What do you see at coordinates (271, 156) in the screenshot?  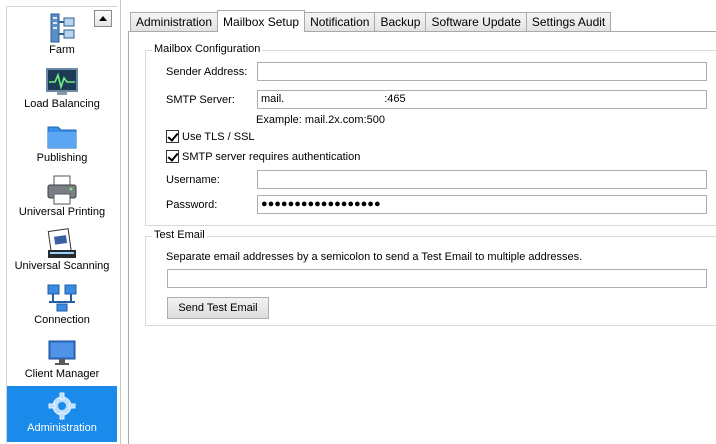 I see `smtp-auth-label: SMTP server requires authentication` at bounding box center [271, 156].